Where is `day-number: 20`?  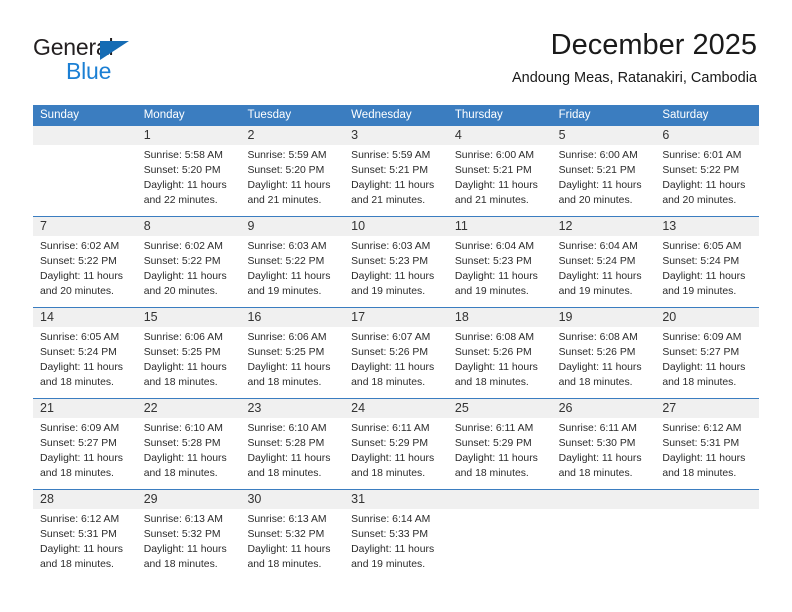 day-number: 20 is located at coordinates (707, 317).